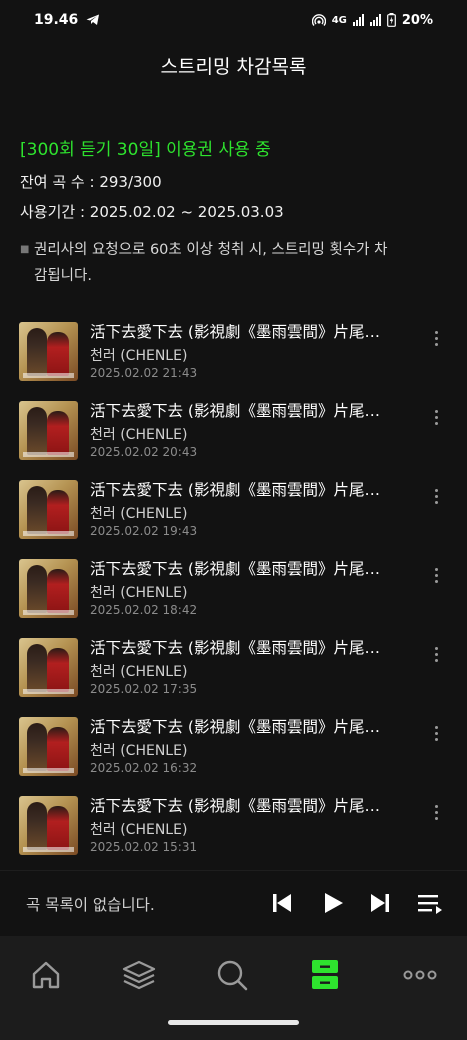 This screenshot has height=1040, width=467. Describe the element at coordinates (282, 903) in the screenshot. I see `previous-icon` at that location.